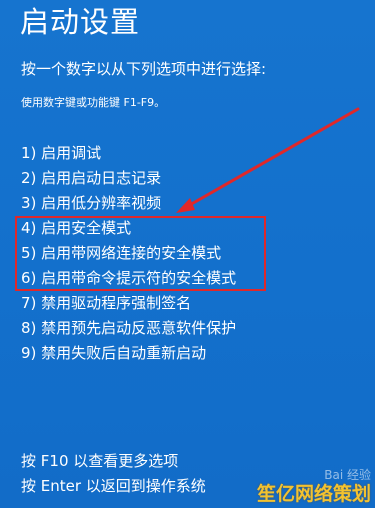  What do you see at coordinates (93, 102) in the screenshot?
I see `key-hint-text: 使用数字键或功能键 F1-F9。` at bounding box center [93, 102].